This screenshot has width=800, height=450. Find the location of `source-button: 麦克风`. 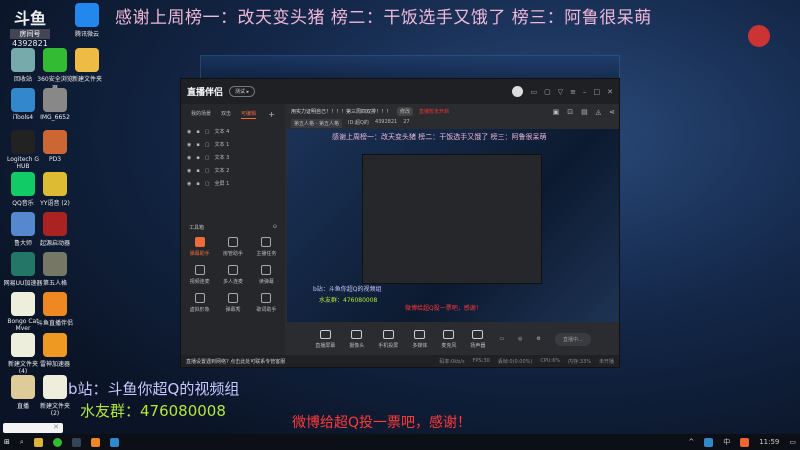

source-button: 麦克风 is located at coordinates (449, 339).